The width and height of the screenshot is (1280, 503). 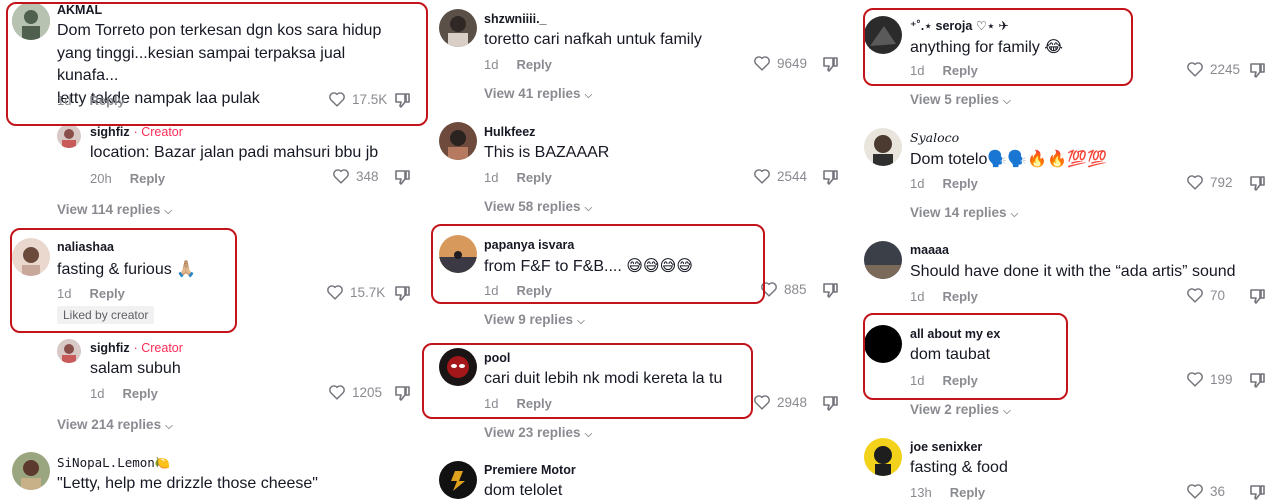 What do you see at coordinates (115, 424) in the screenshot?
I see `view-replies-button: View 214 replies ⌵` at bounding box center [115, 424].